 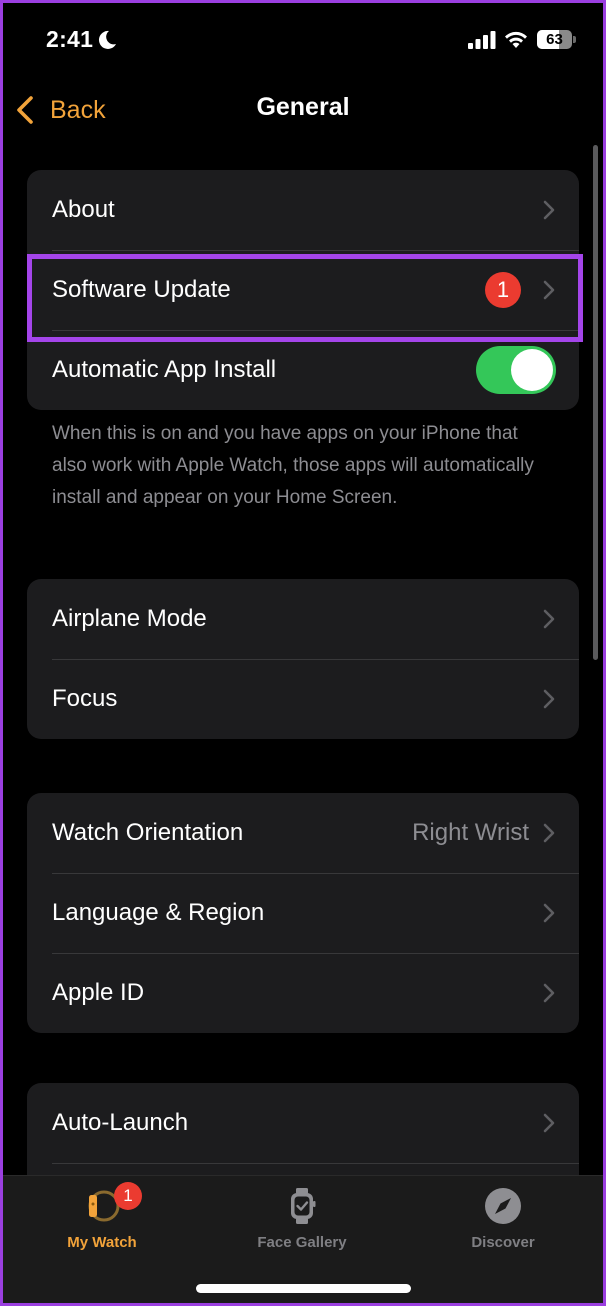 I want to click on automatic-app-install-toggle, so click(x=516, y=370).